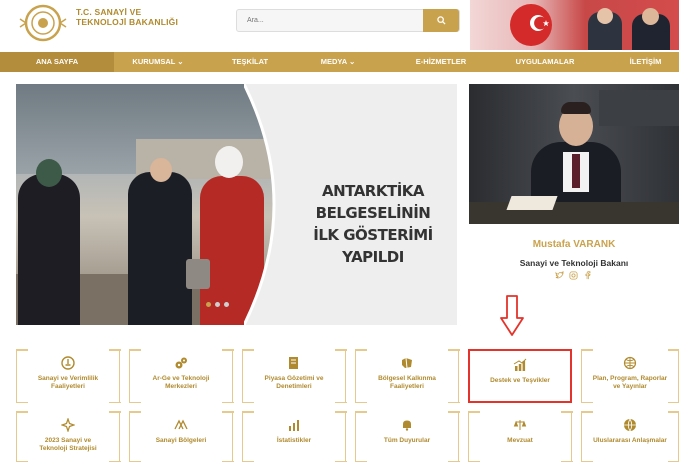 The width and height of the screenshot is (679, 462). I want to click on twitter-icon, so click(559, 275).